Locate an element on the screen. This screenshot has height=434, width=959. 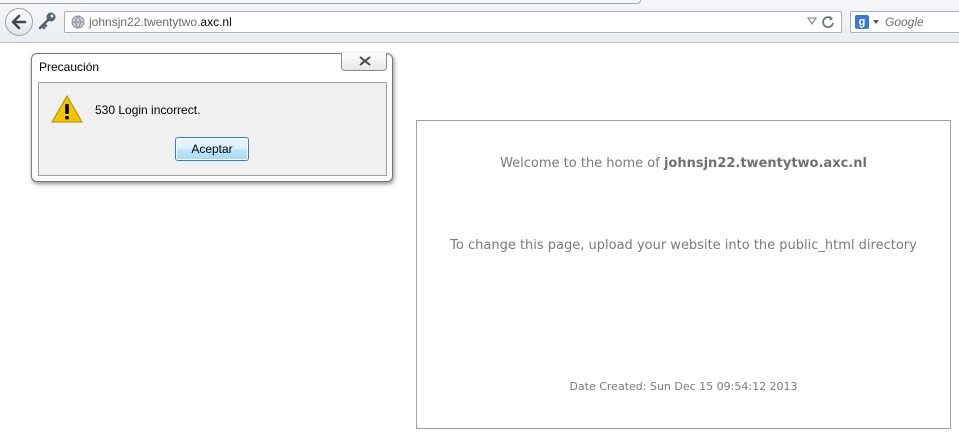
key-icon is located at coordinates (47, 21).